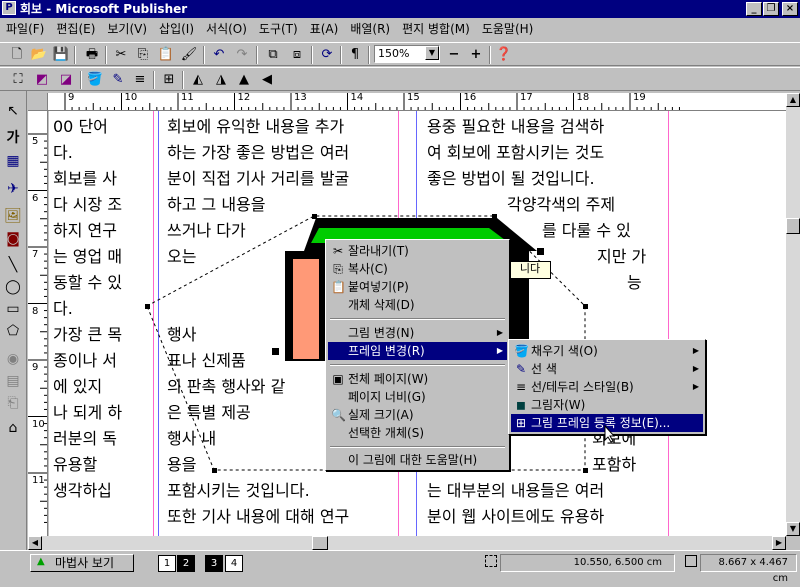 The width and height of the screenshot is (800, 587). I want to click on menu-item-change-frame: 프레임 변경(R) ▶, so click(417, 351).